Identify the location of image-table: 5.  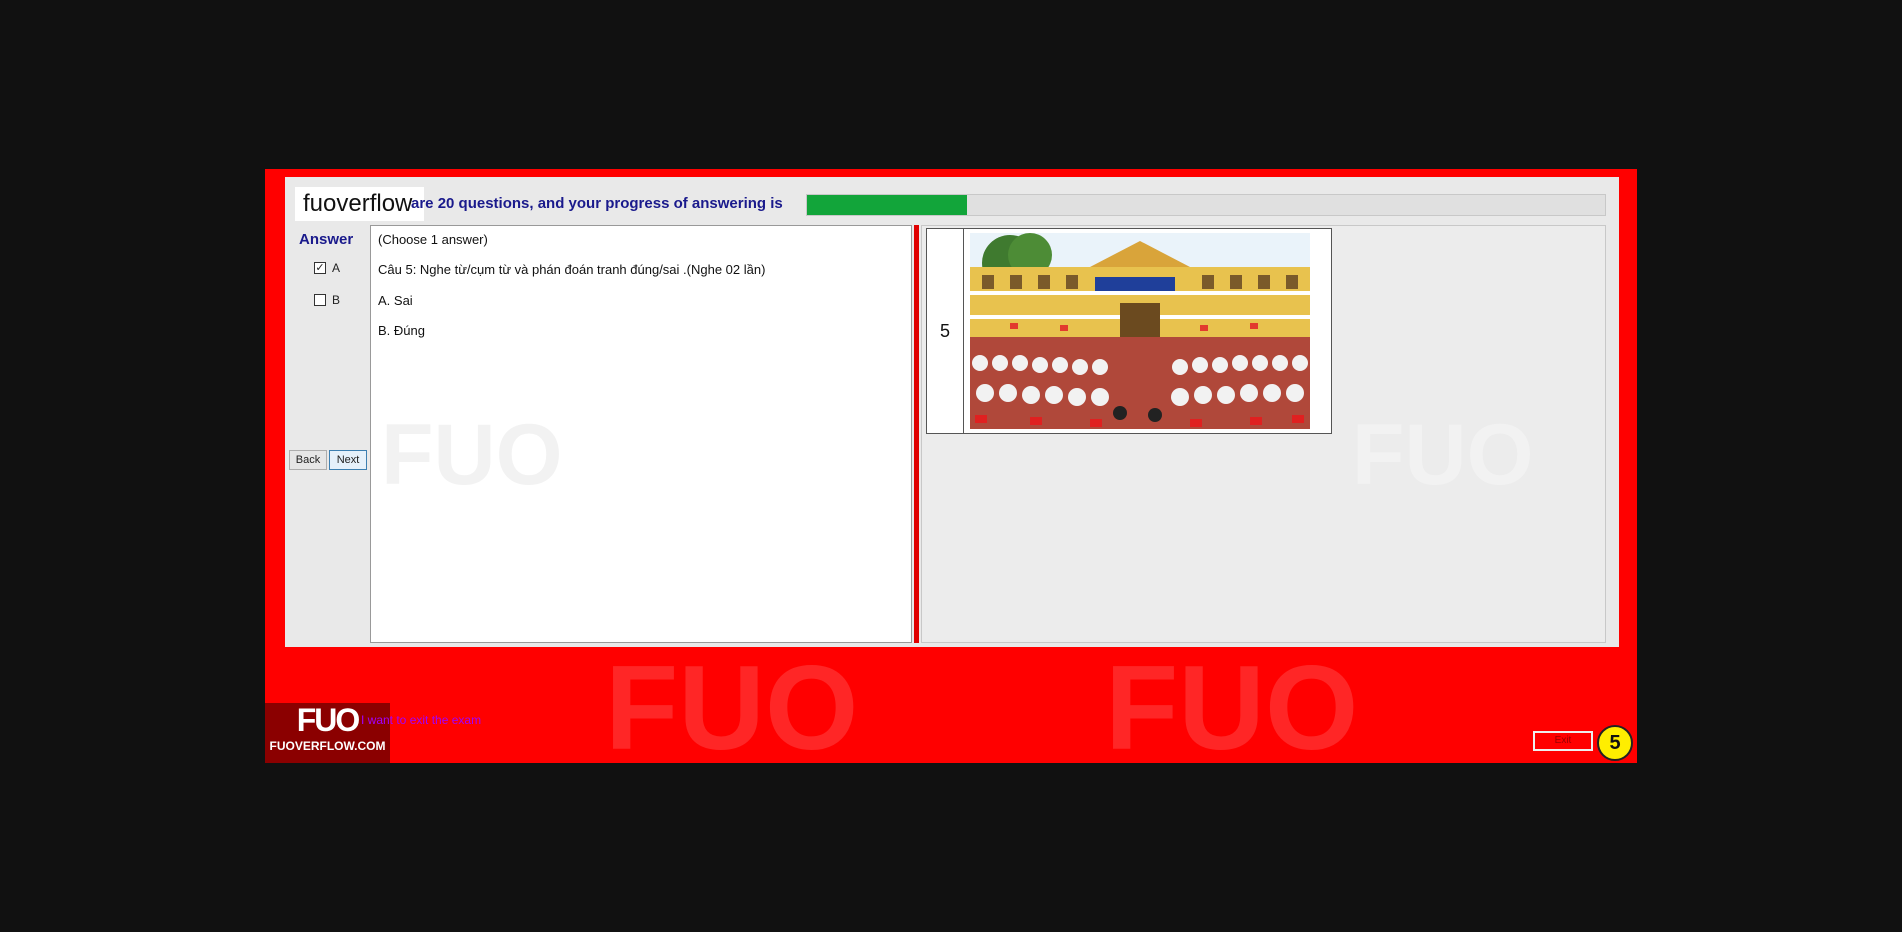
(1129, 331).